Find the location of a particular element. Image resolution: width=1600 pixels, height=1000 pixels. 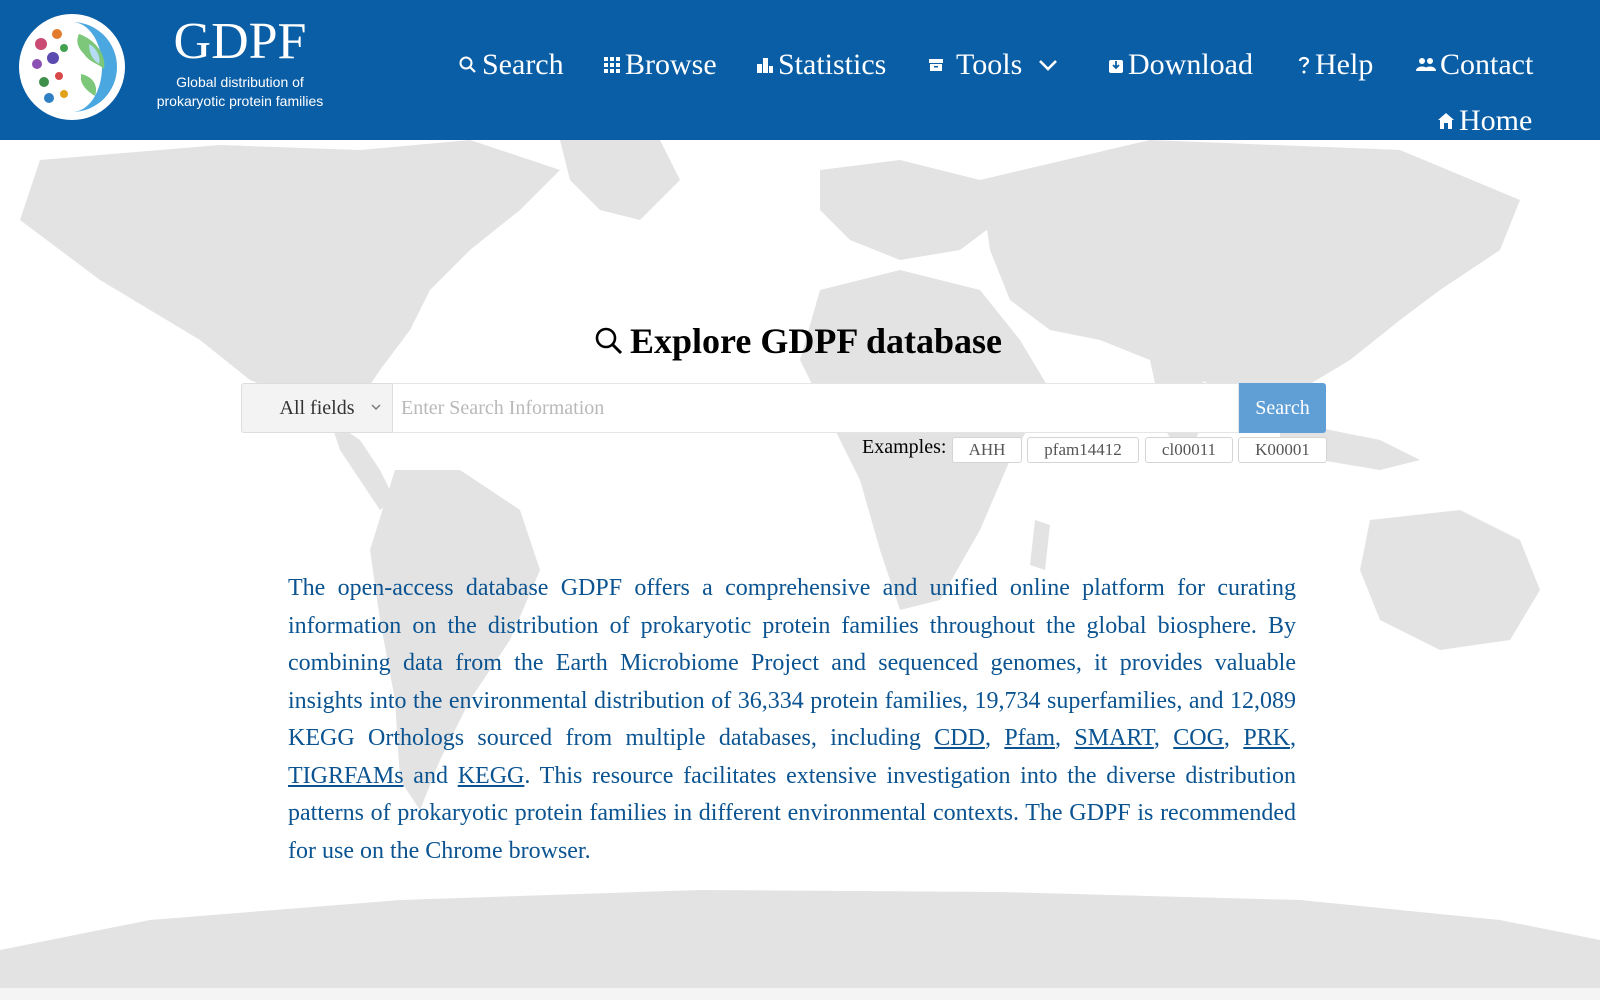

search-field-select: All fields is located at coordinates (317, 408).